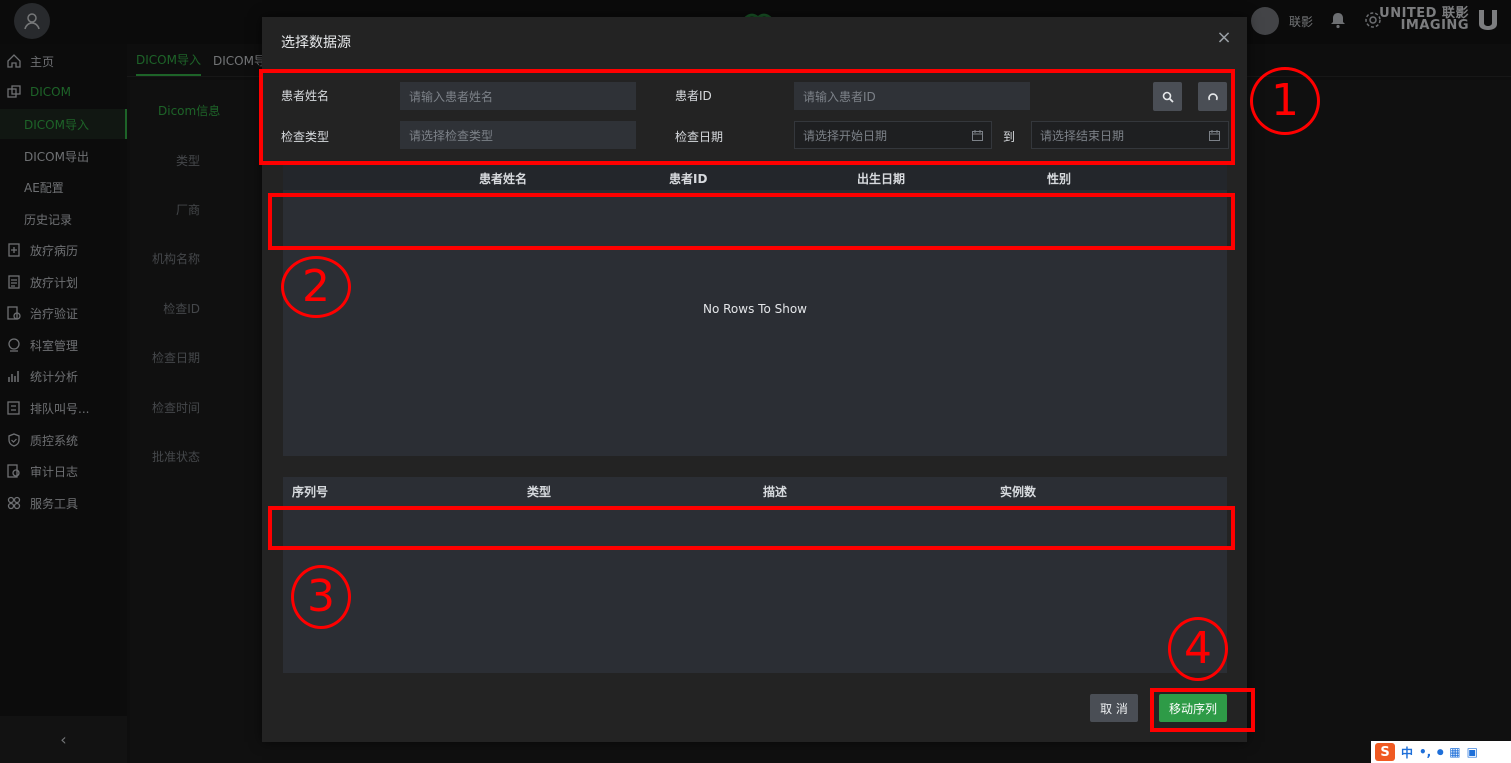  What do you see at coordinates (1018, 491) in the screenshot?
I see `column-header: 实例数` at bounding box center [1018, 491].